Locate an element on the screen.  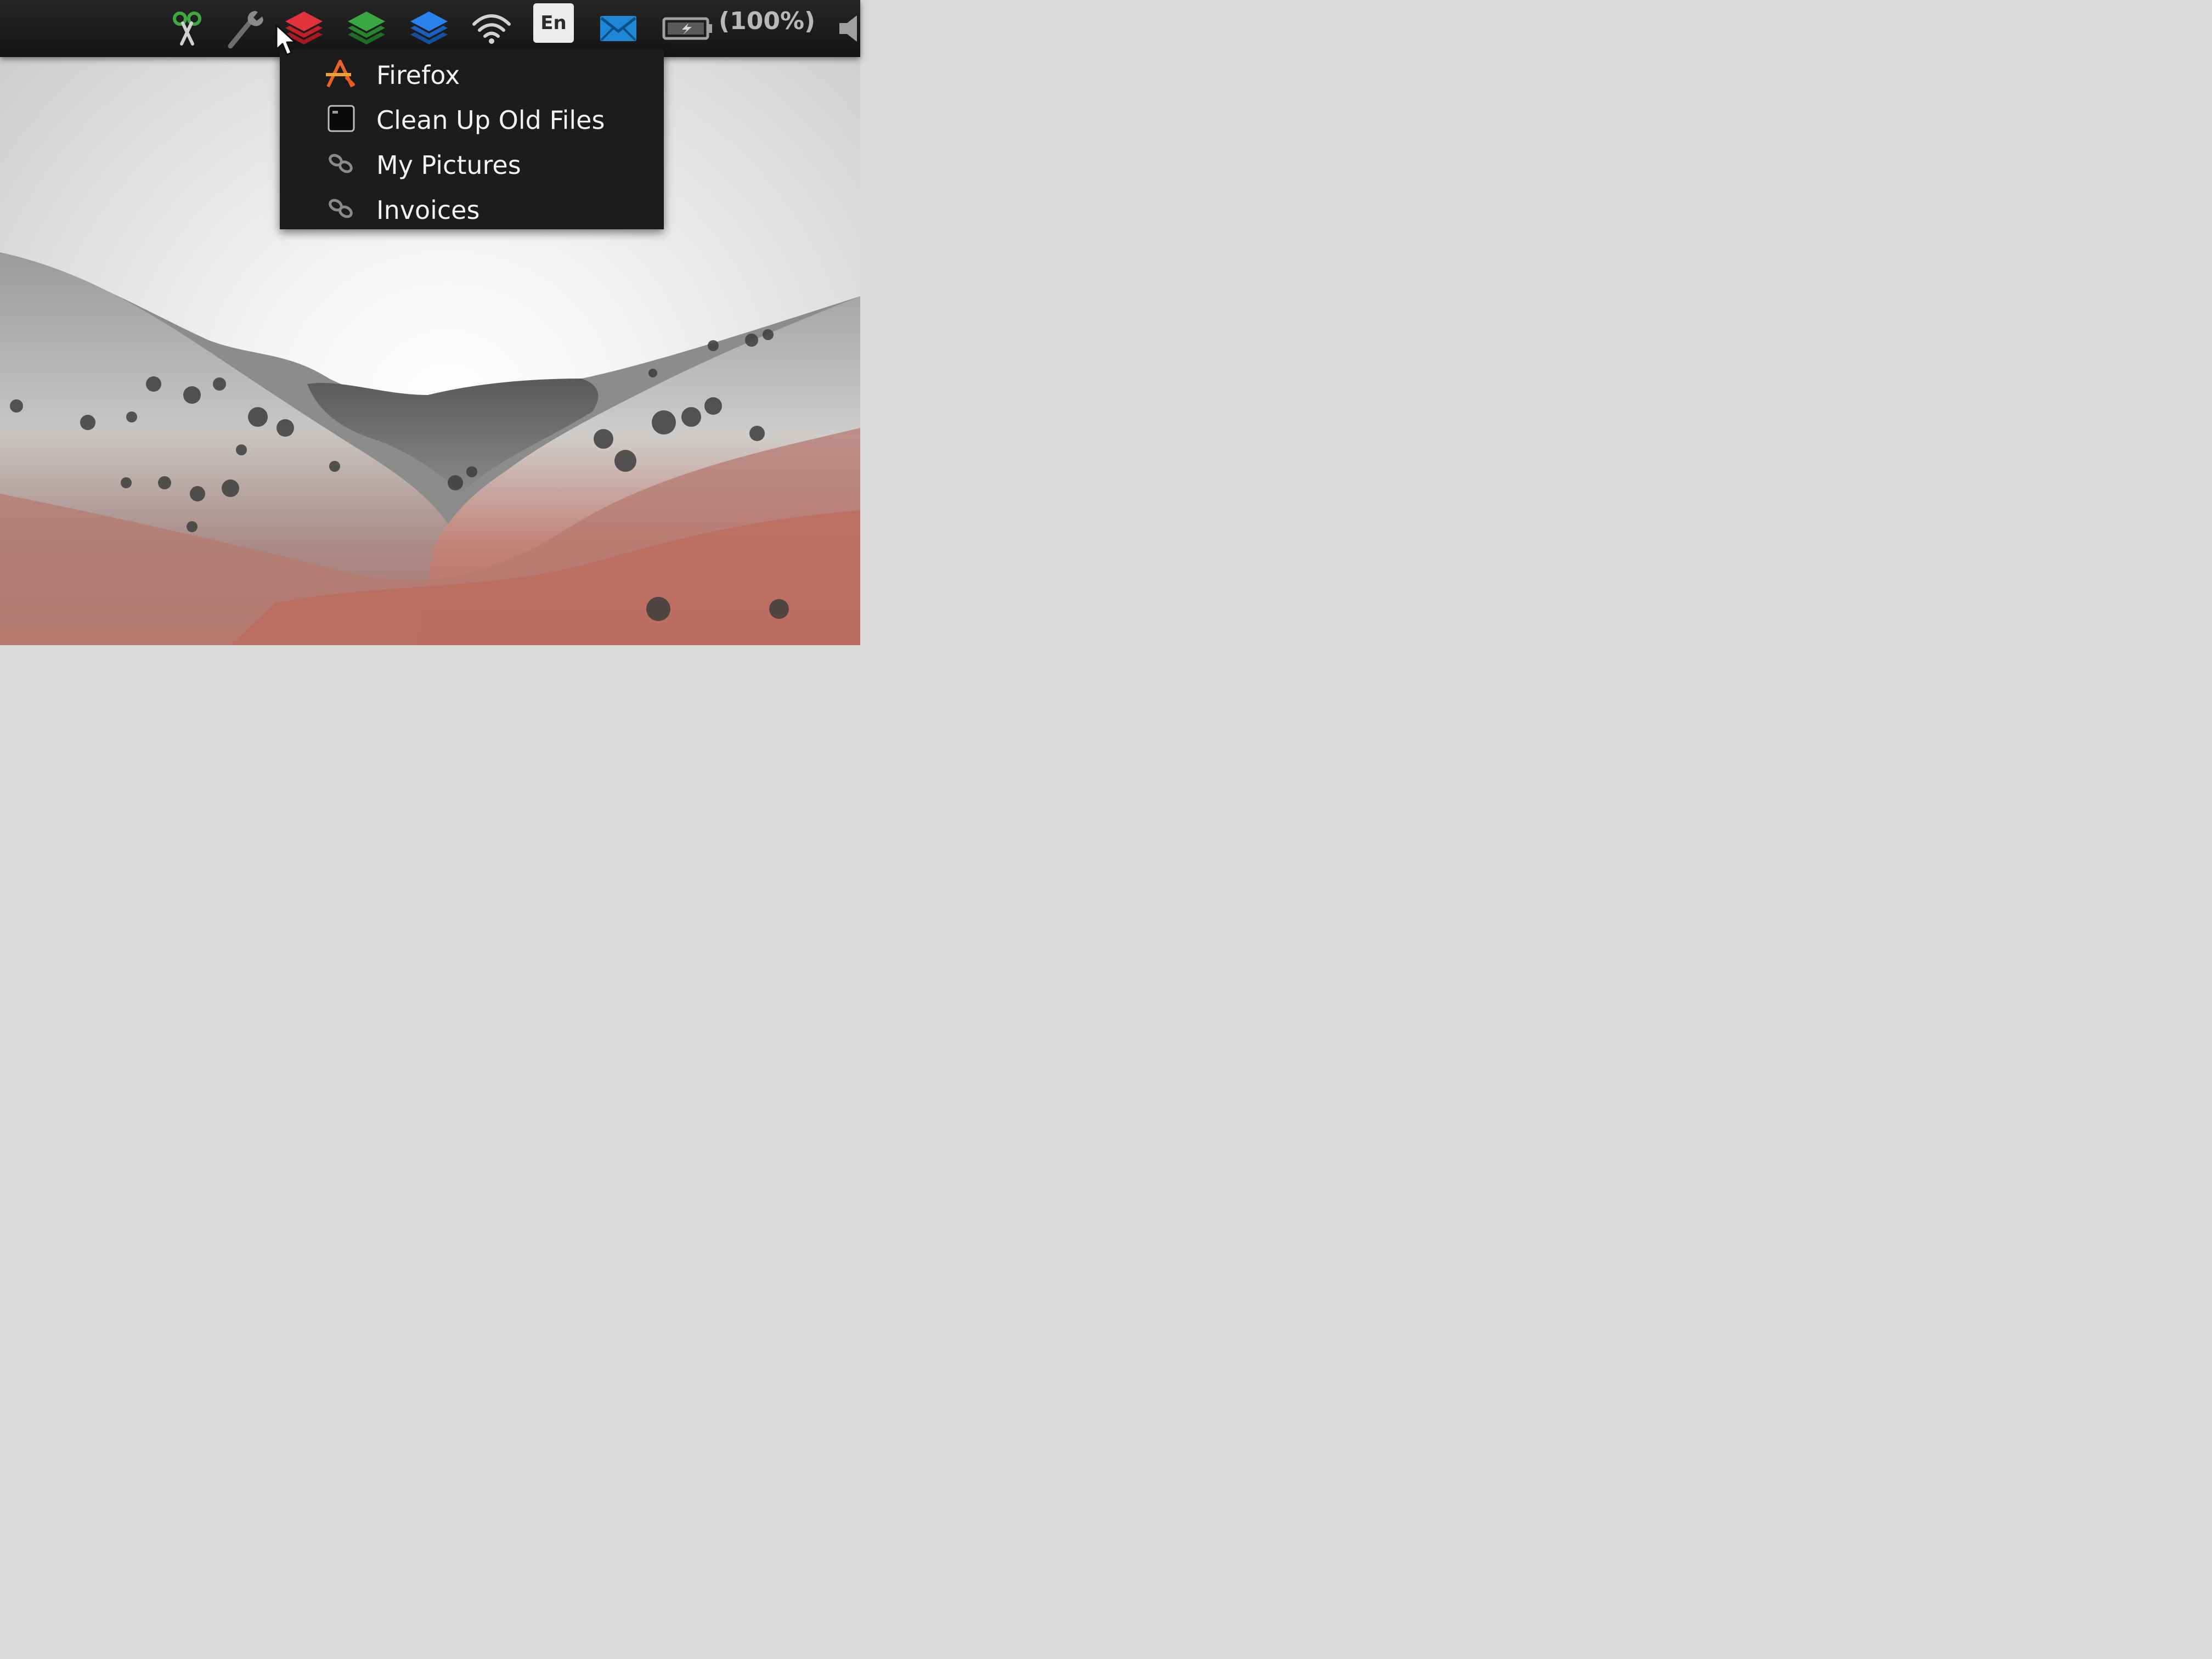
terminal-icon is located at coordinates (342, 119).